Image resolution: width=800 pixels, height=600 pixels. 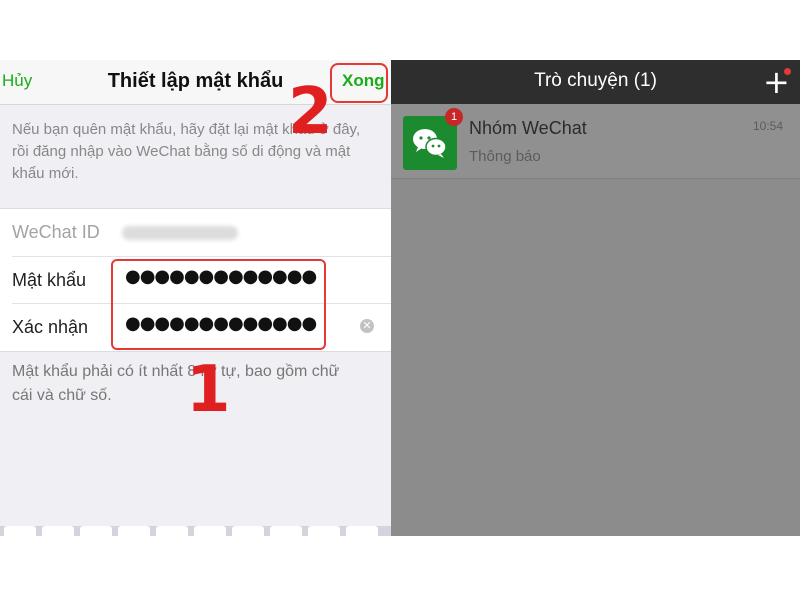 What do you see at coordinates (180, 233) in the screenshot?
I see `wechat-id-value-blurred` at bounding box center [180, 233].